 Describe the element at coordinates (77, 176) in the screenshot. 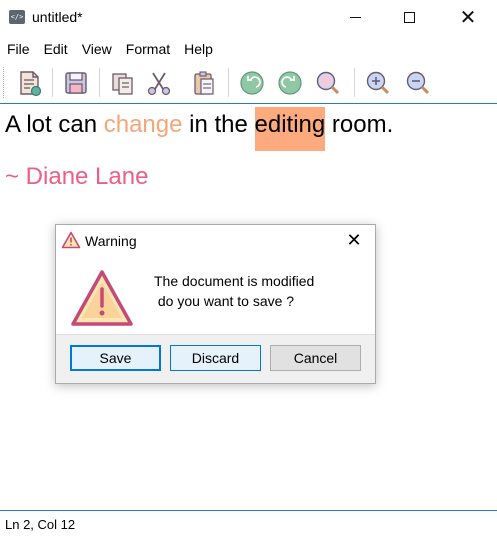

I see `editor-line-2: ~ Diane Lane` at that location.